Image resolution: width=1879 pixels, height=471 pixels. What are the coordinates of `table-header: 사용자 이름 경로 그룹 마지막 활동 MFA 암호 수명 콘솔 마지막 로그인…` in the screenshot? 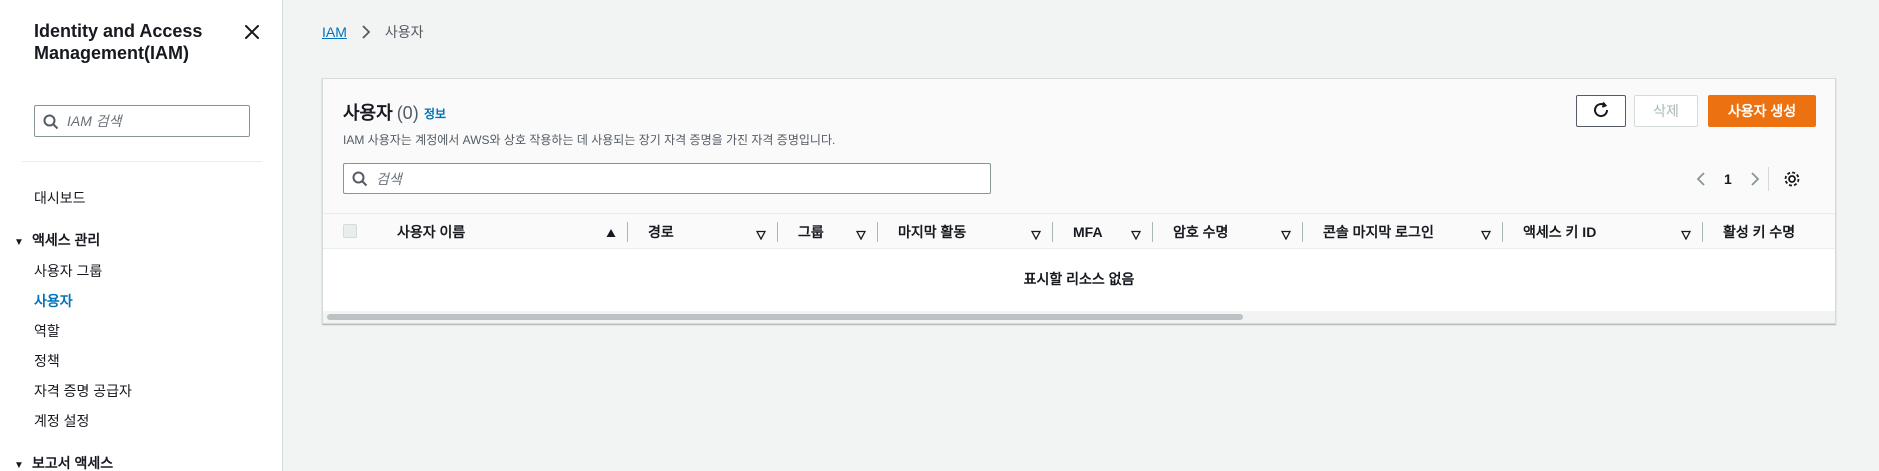 It's located at (1079, 231).